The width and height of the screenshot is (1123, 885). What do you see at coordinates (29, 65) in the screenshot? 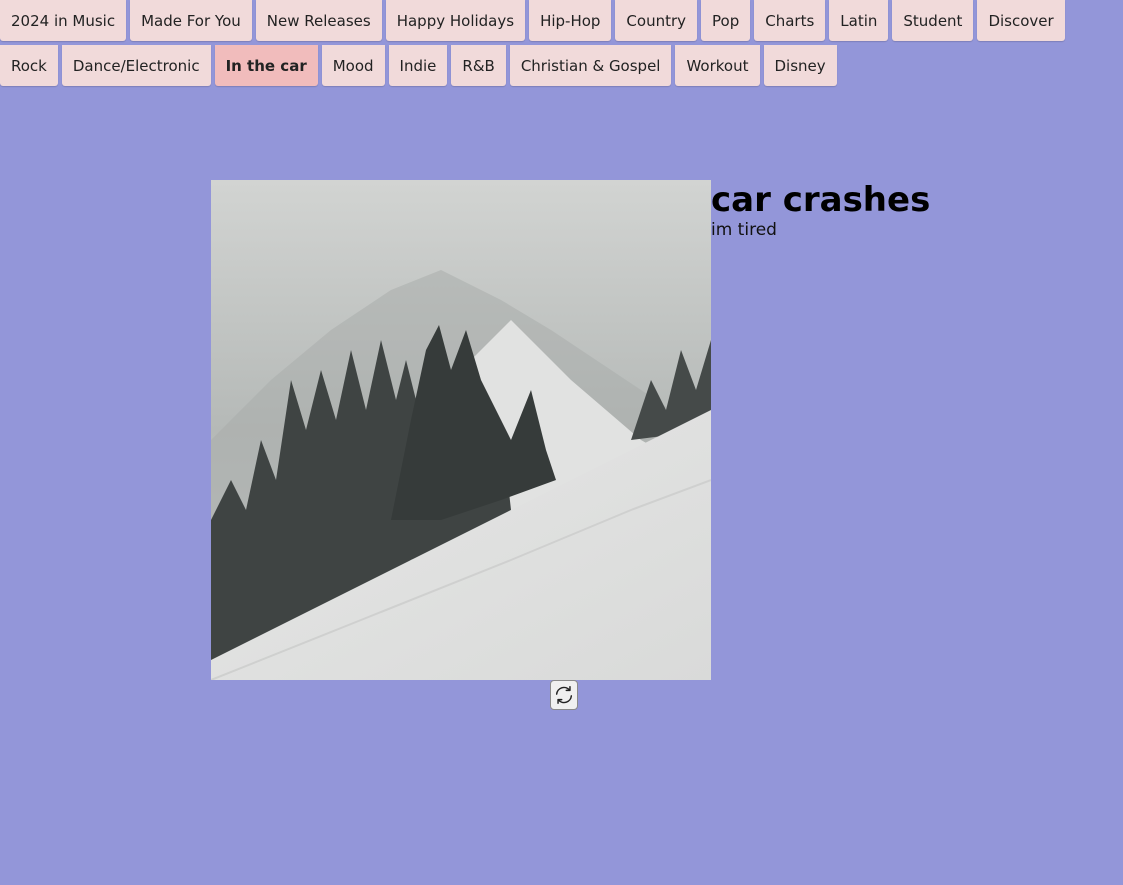
I see `tab-rock: Rock` at bounding box center [29, 65].